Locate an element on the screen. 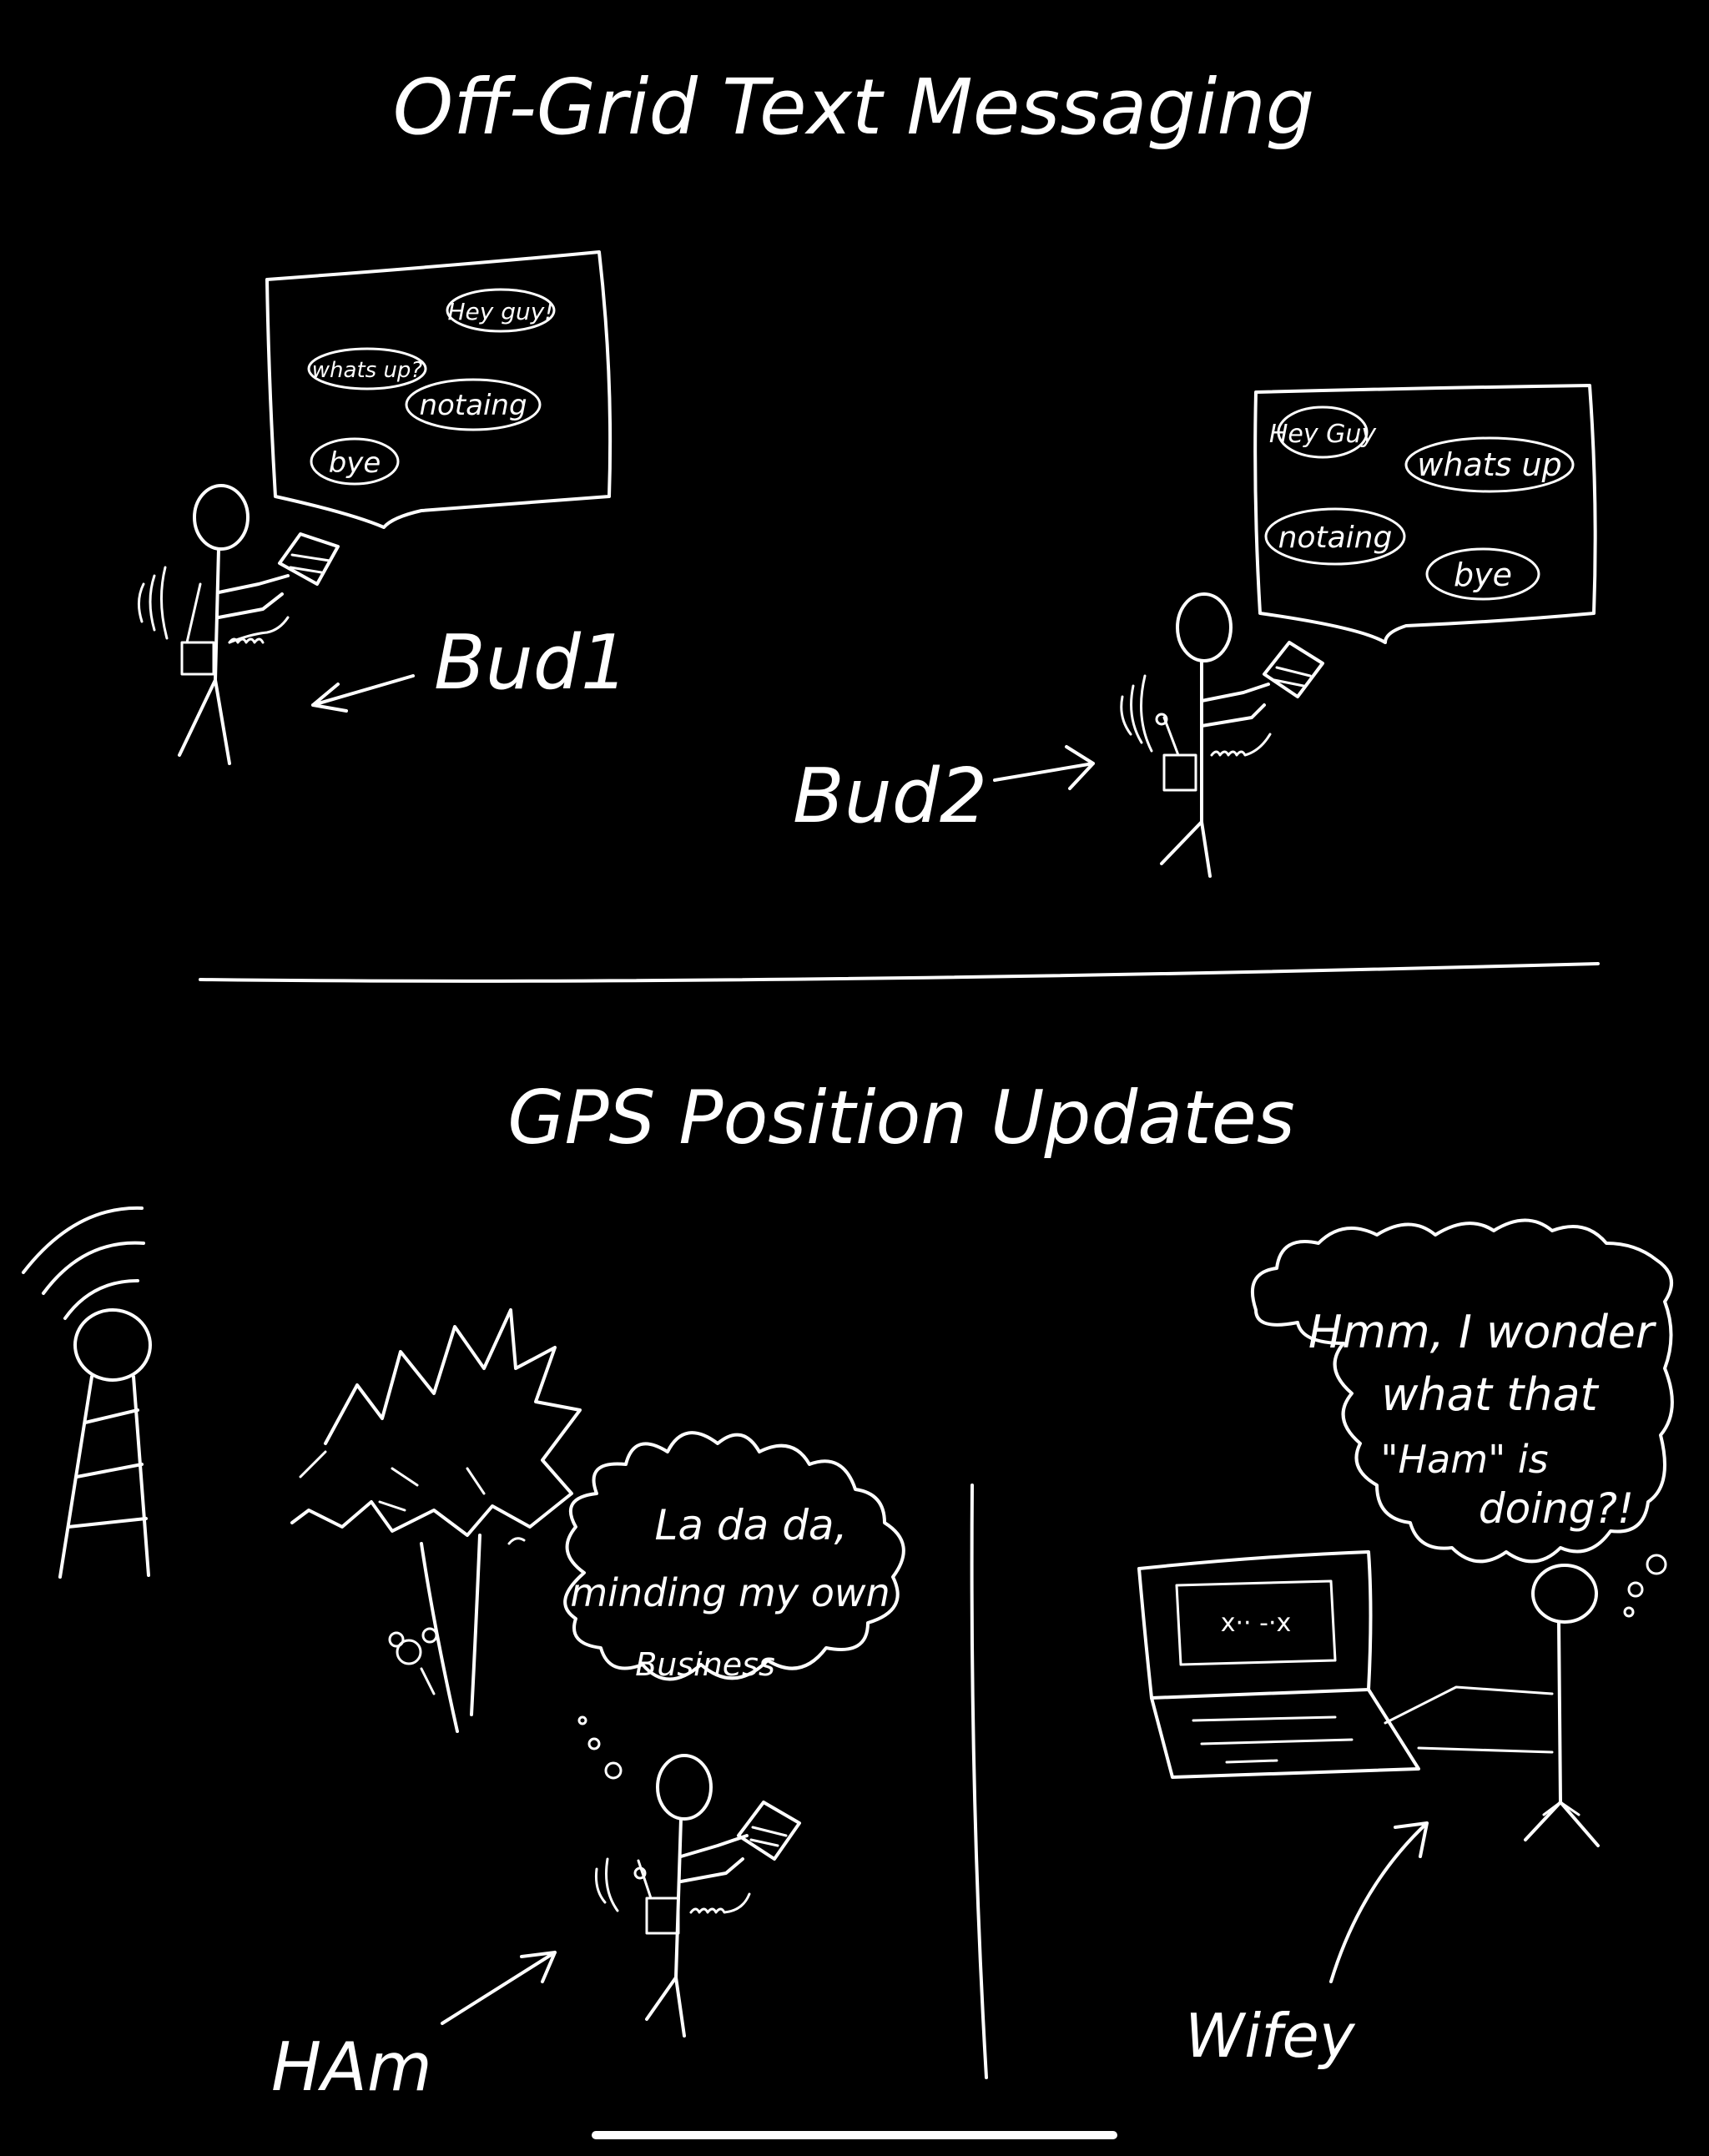 The width and height of the screenshot is (1709, 2156). title-off-grid-text-messaging: Off-Grid Text Messaging is located at coordinates (853, 107).